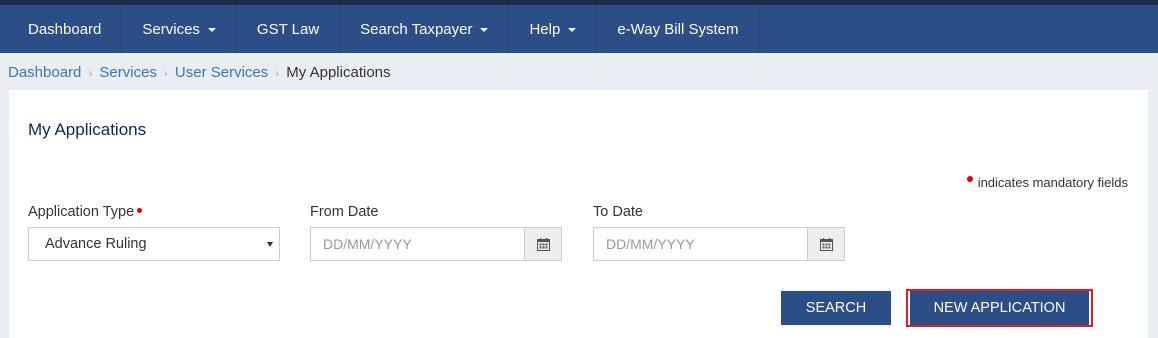  What do you see at coordinates (1052, 182) in the screenshot?
I see `mandatory-note-text: indicates mandatory fields` at bounding box center [1052, 182].